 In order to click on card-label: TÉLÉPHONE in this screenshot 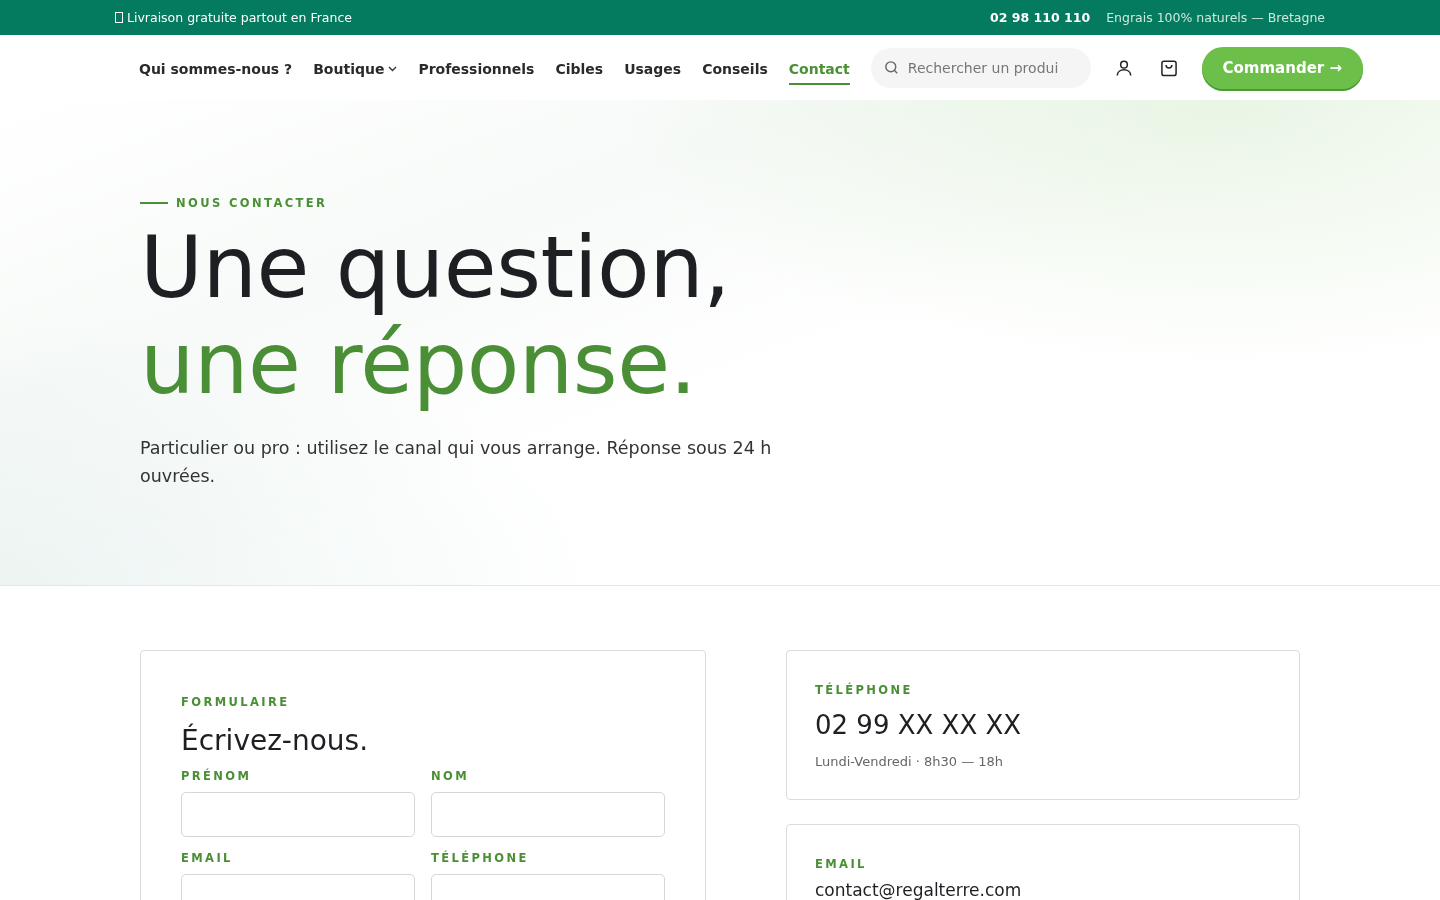, I will do `click(864, 690)`.